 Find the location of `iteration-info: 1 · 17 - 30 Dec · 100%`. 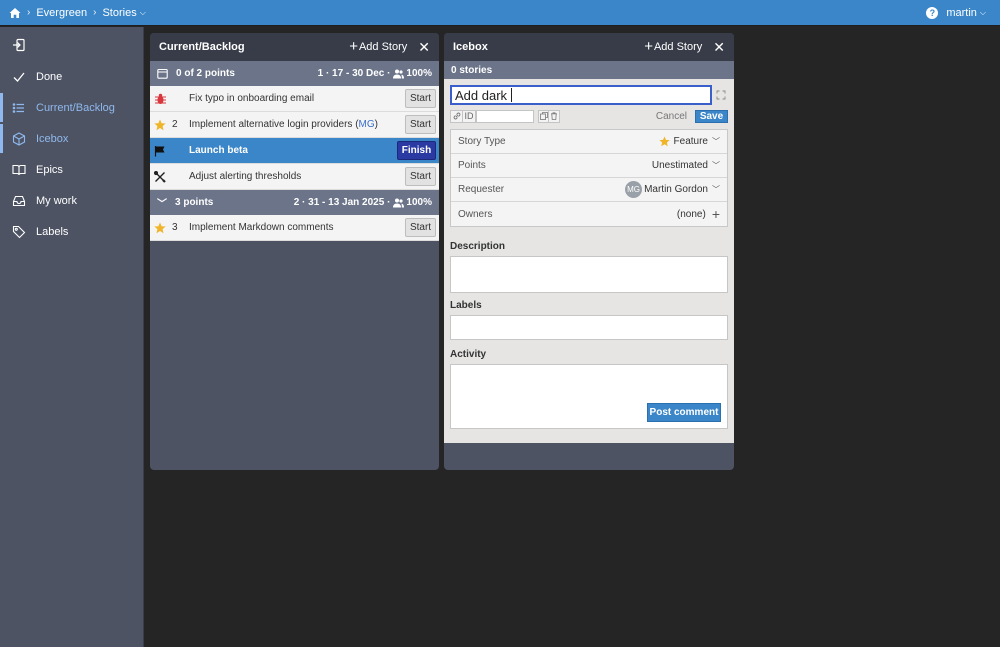

iteration-info: 1 · 17 - 30 Dec · 100% is located at coordinates (375, 73).